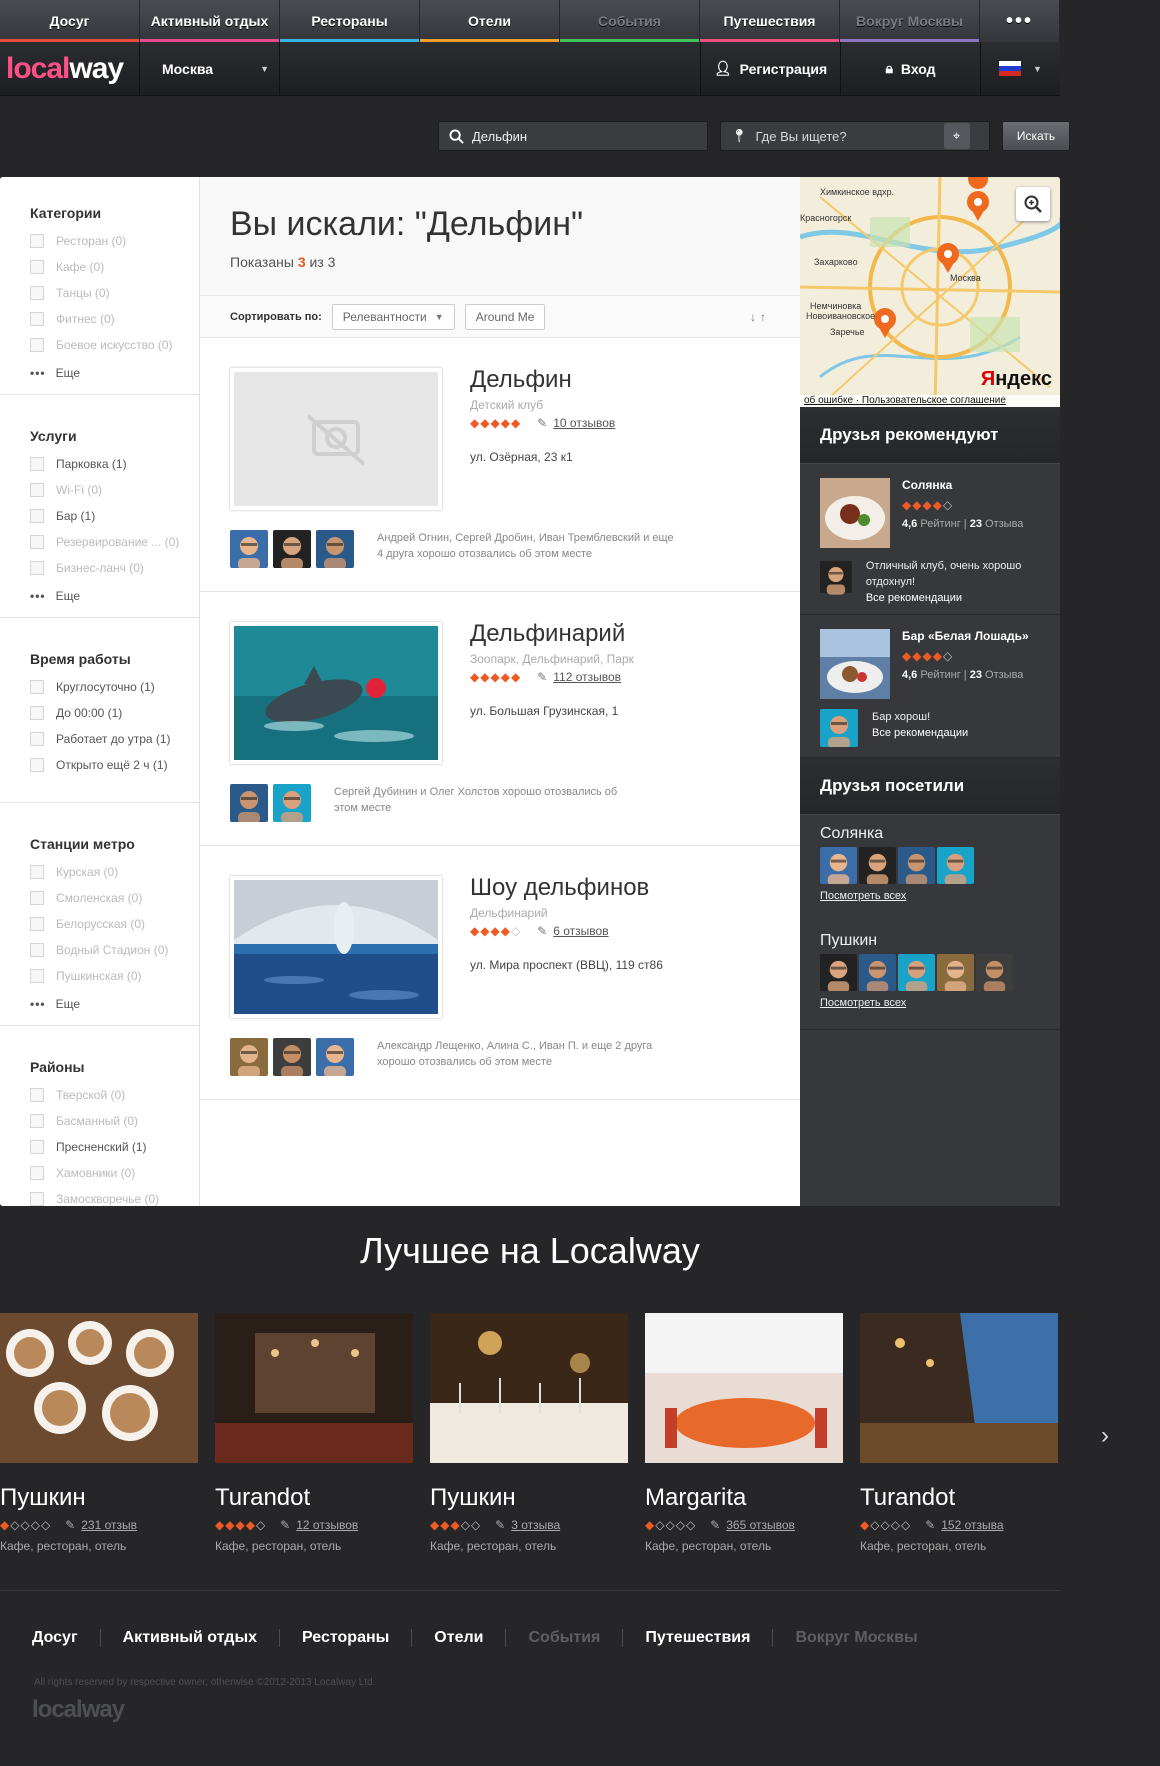 This screenshot has width=1160, height=1766. What do you see at coordinates (490, 21) in the screenshot?
I see `top-nav-item: Отели` at bounding box center [490, 21].